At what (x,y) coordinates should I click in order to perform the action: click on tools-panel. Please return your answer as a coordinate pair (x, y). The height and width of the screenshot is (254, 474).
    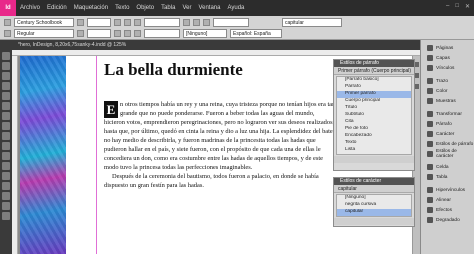
    Looking at the image, I should click on (6, 152).